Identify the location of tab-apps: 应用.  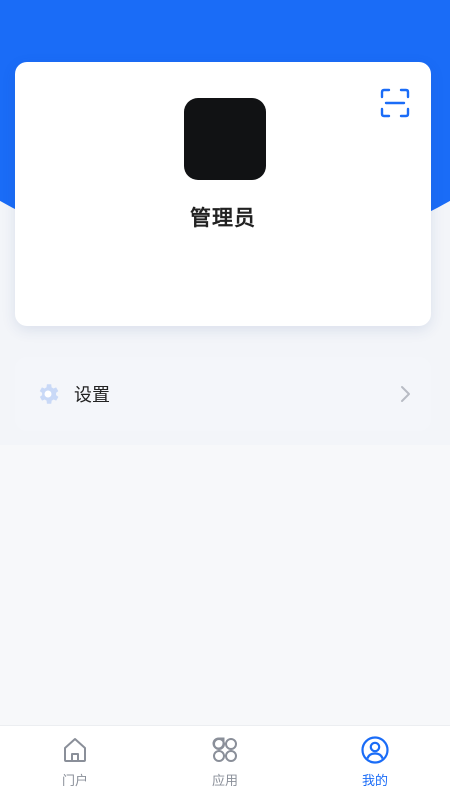
(225, 763).